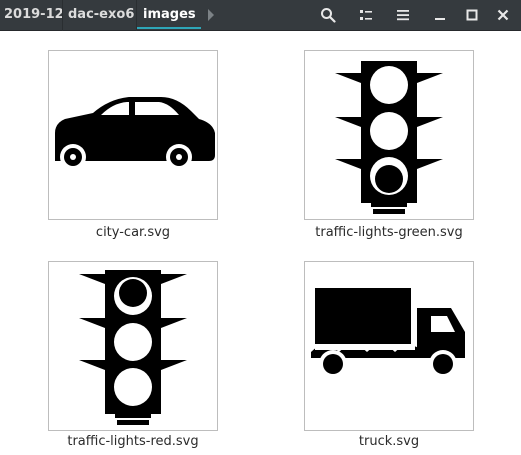 The height and width of the screenshot is (455, 521). What do you see at coordinates (62, 15) in the screenshot?
I see `breadcrumb-separator` at bounding box center [62, 15].